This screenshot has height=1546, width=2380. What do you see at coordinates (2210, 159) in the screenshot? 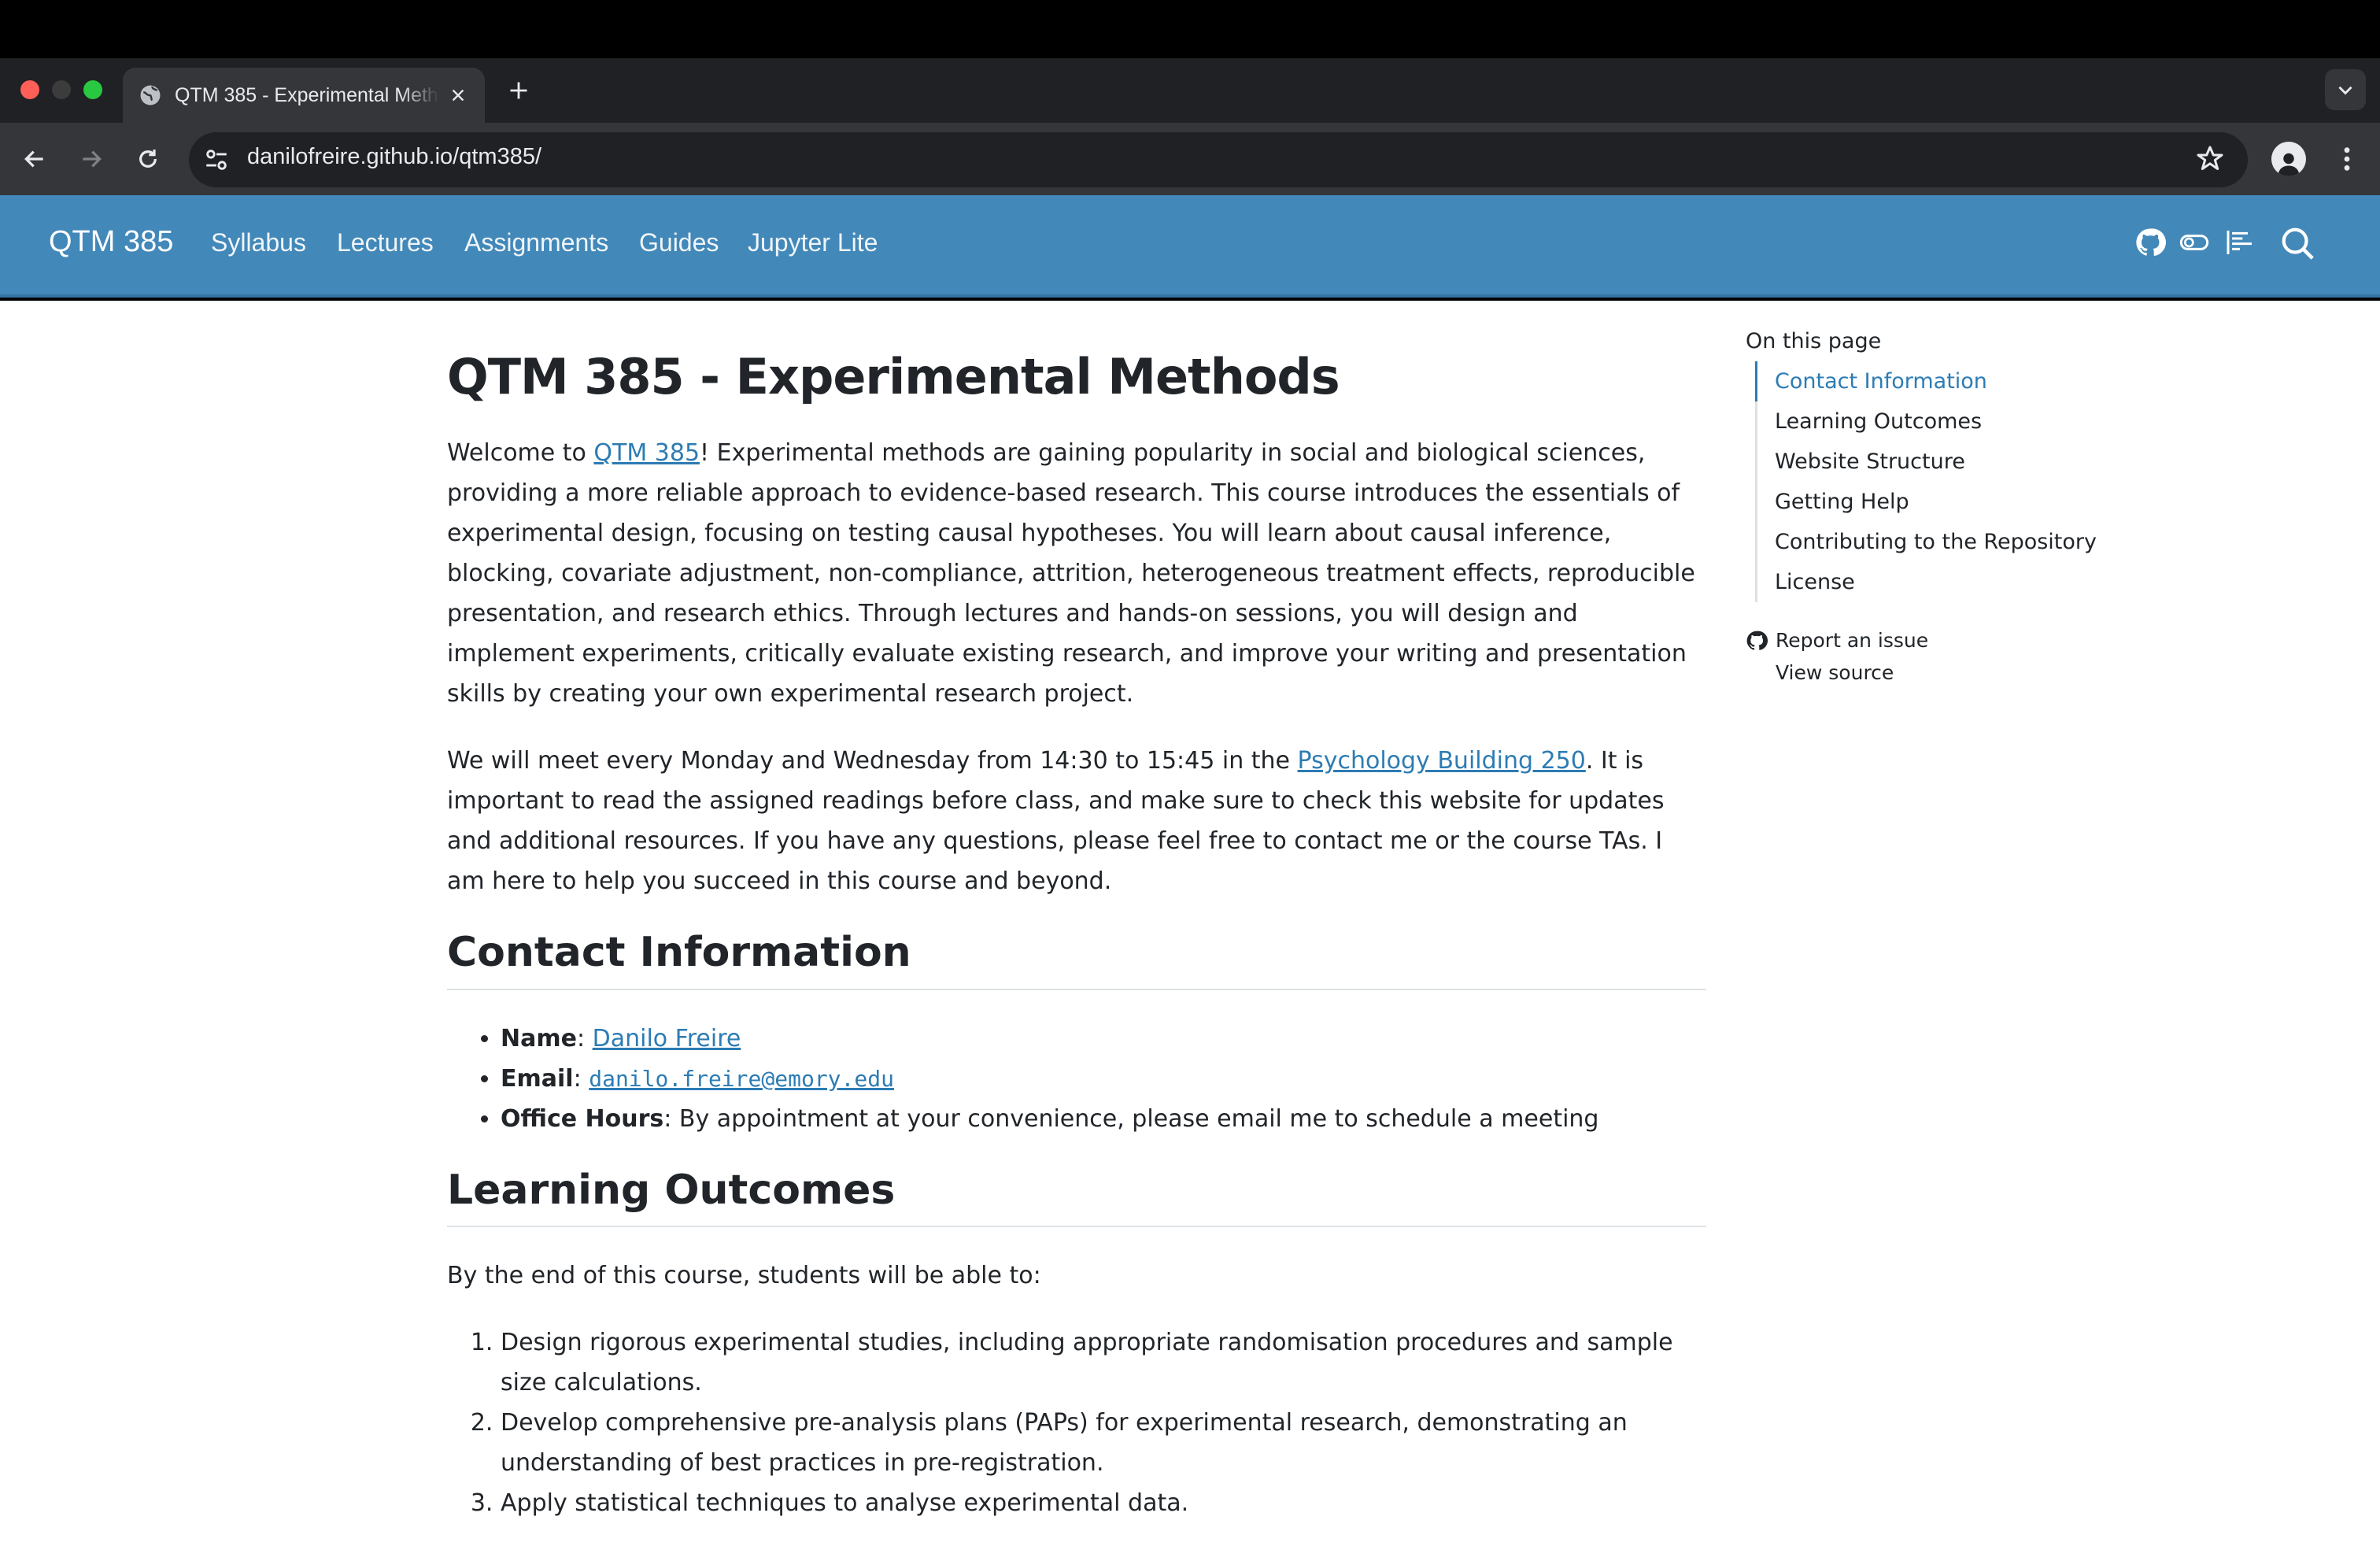
I see `bookmark-star-icon` at bounding box center [2210, 159].